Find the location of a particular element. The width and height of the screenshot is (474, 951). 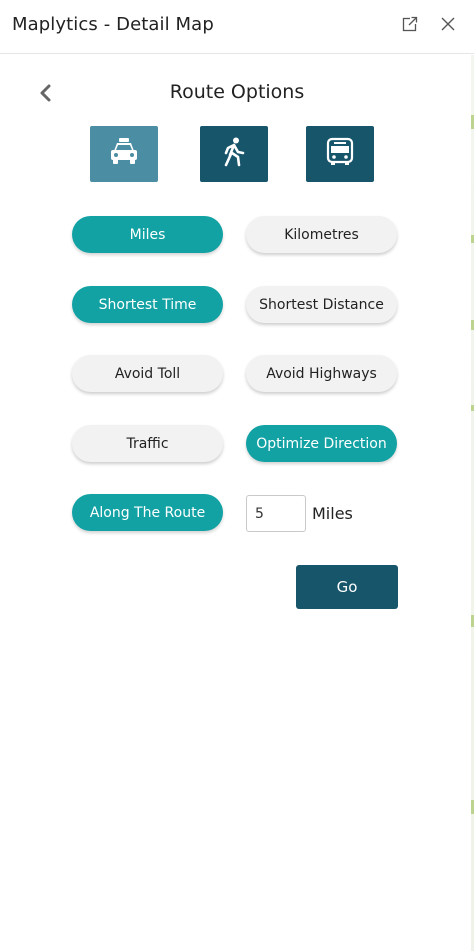

shortest-distance-button: Shortest Distance is located at coordinates (321, 304).